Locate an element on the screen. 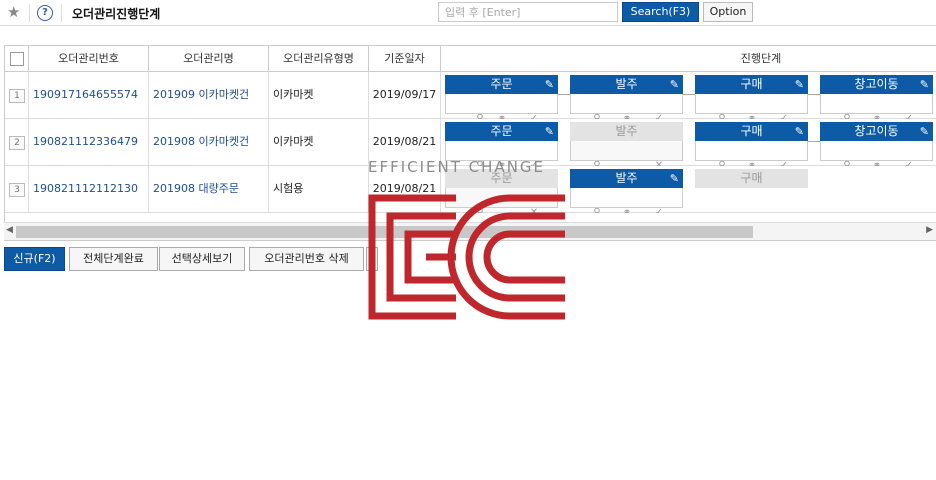 The image size is (936, 480). order-no-cell: 190917164655574 is located at coordinates (89, 95).